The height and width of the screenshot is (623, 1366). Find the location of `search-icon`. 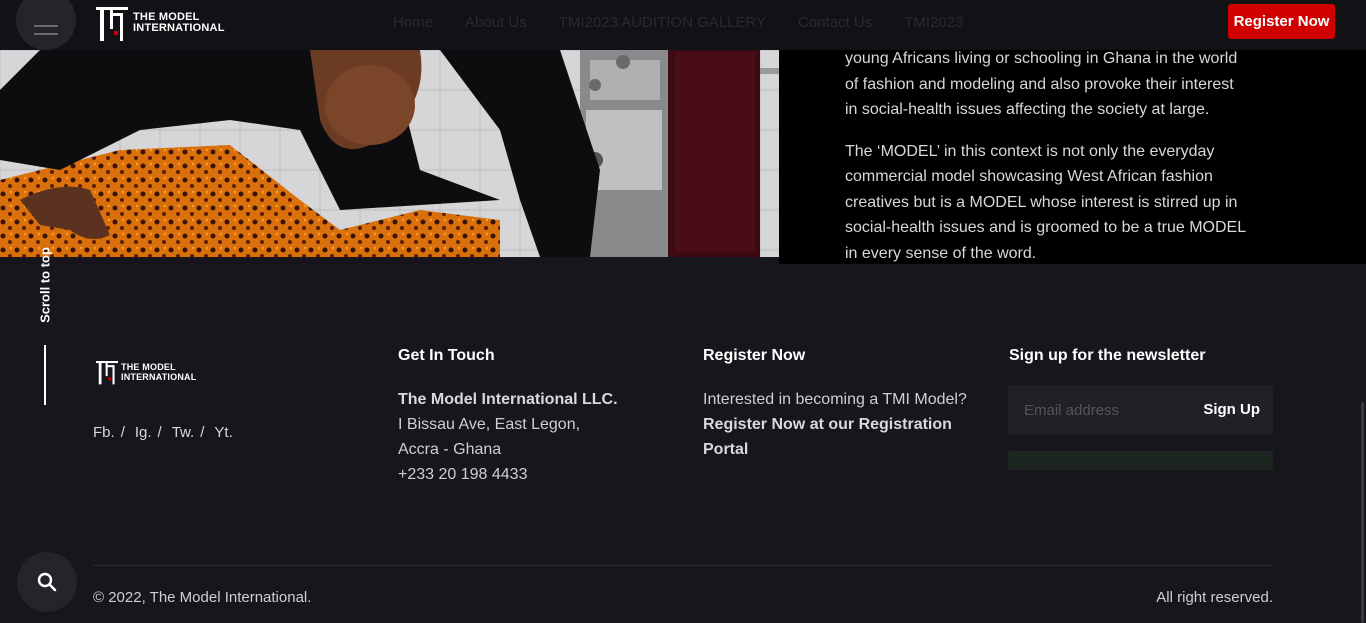

search-icon is located at coordinates (47, 582).